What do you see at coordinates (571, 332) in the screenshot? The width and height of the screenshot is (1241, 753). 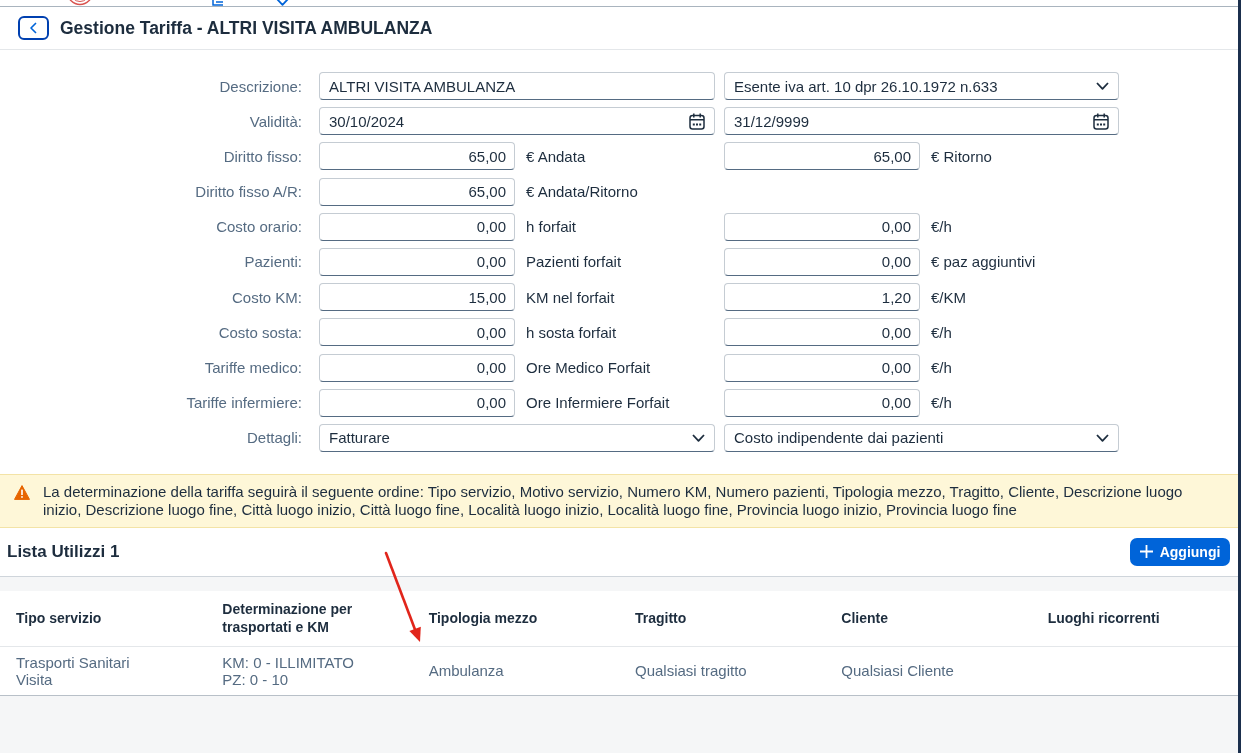 I see `unit-label: h sosta forfait` at bounding box center [571, 332].